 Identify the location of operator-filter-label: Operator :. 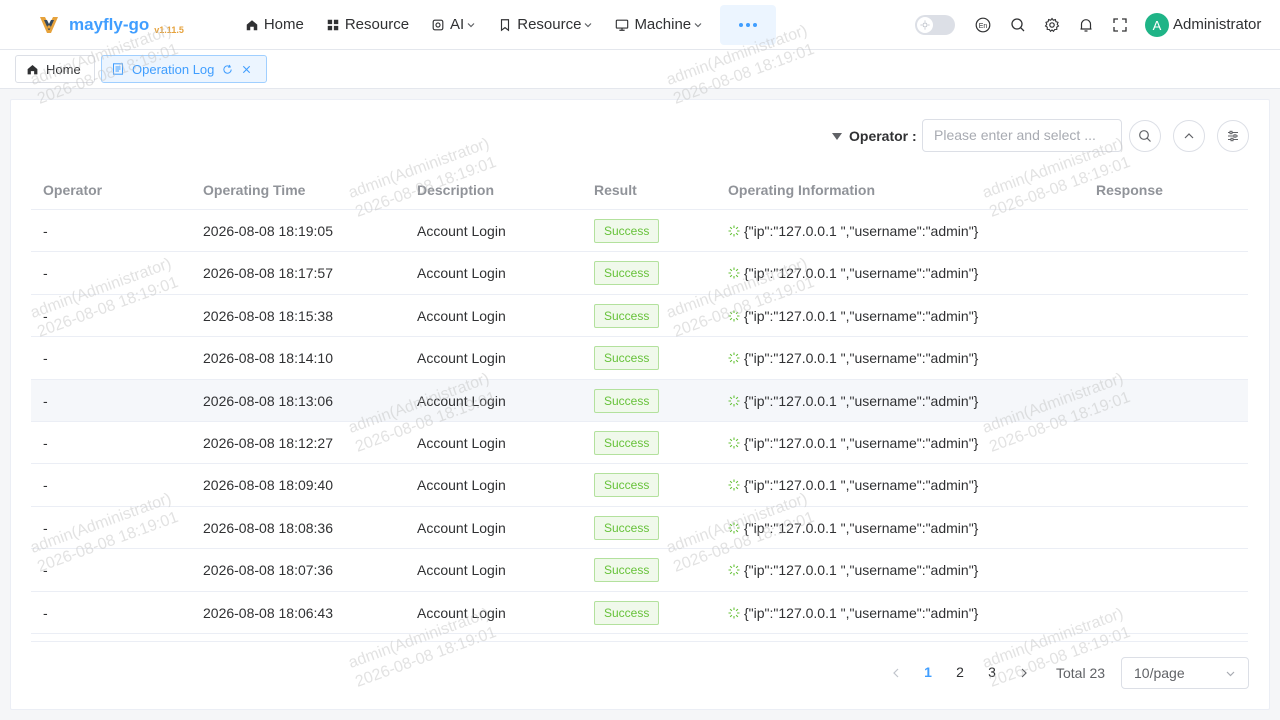
(883, 136).